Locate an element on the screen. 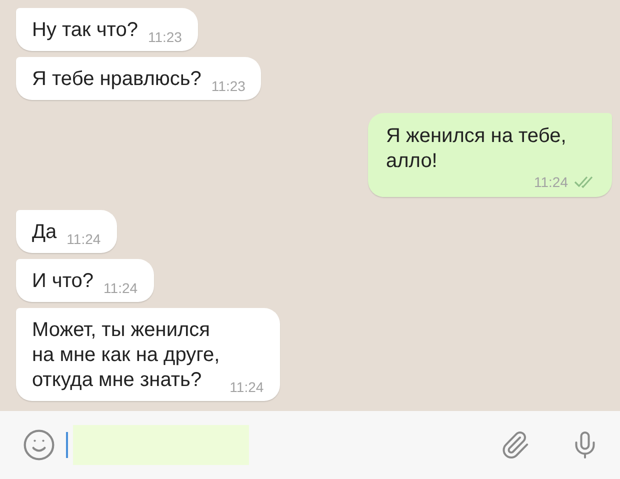 This screenshot has width=620, height=479. message-text: Я тебе нравлюсь? is located at coordinates (117, 79).